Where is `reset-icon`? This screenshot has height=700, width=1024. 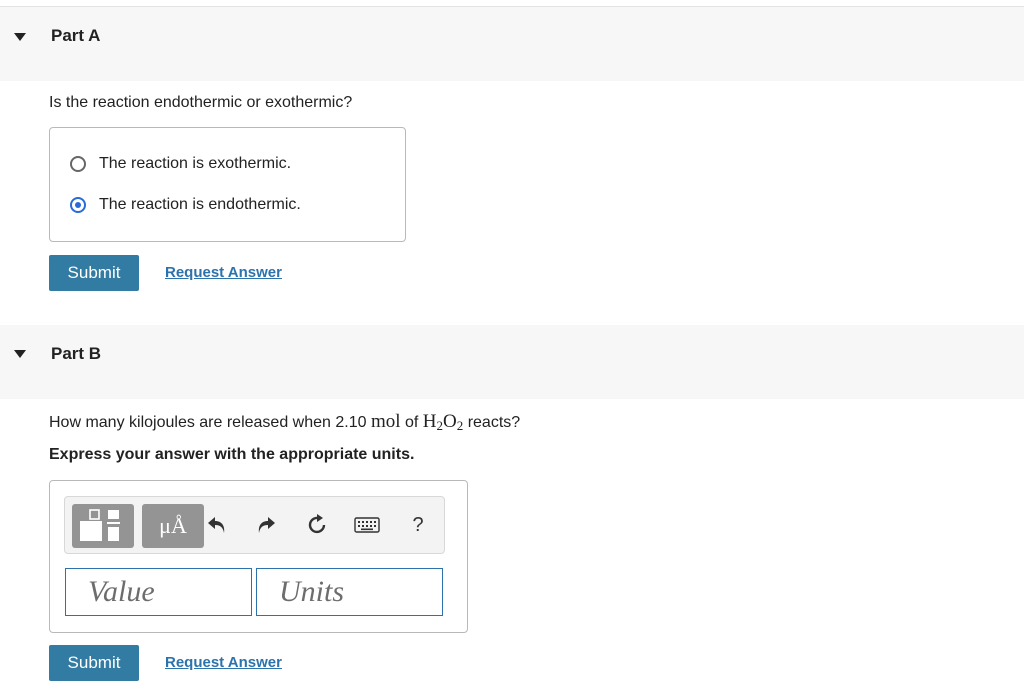 reset-icon is located at coordinates (317, 524).